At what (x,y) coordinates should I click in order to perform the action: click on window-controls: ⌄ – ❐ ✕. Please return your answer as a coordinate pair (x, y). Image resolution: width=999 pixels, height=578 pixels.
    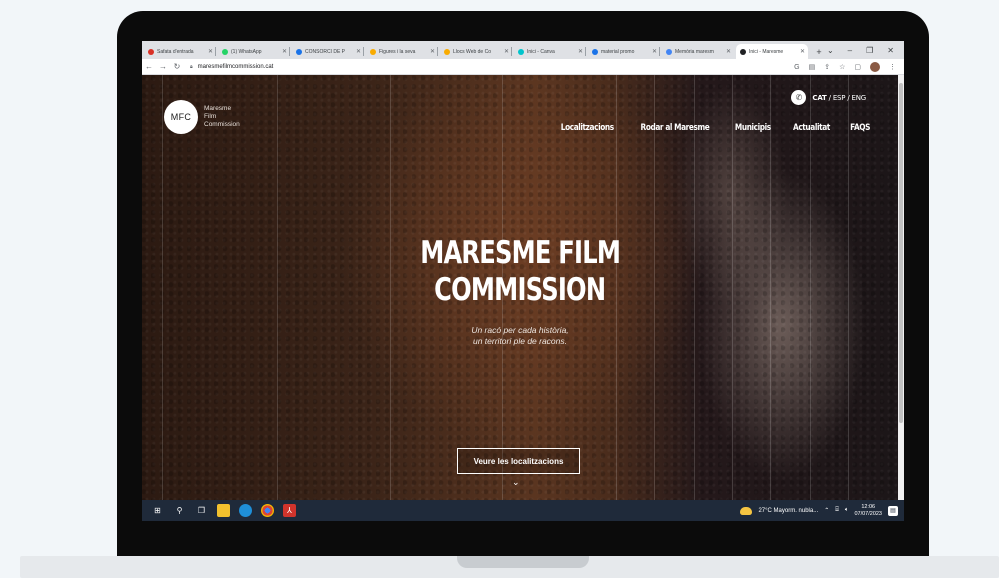
    Looking at the image, I should click on (865, 50).